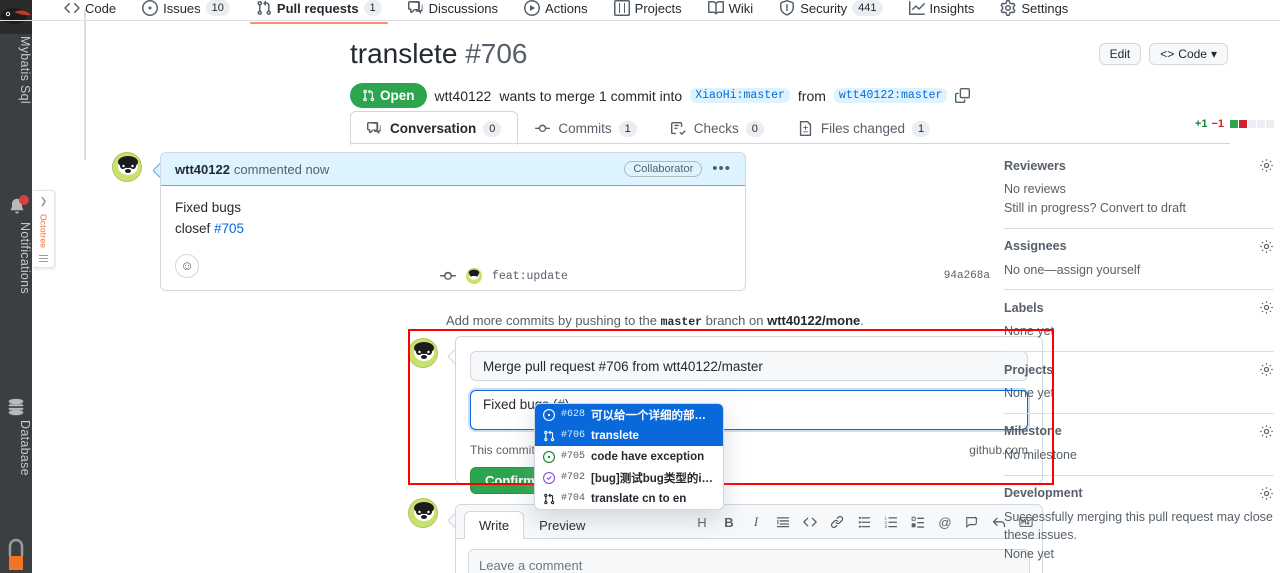 The height and width of the screenshot is (573, 1280). What do you see at coordinates (375, 129) in the screenshot?
I see `conversation-icon` at bounding box center [375, 129].